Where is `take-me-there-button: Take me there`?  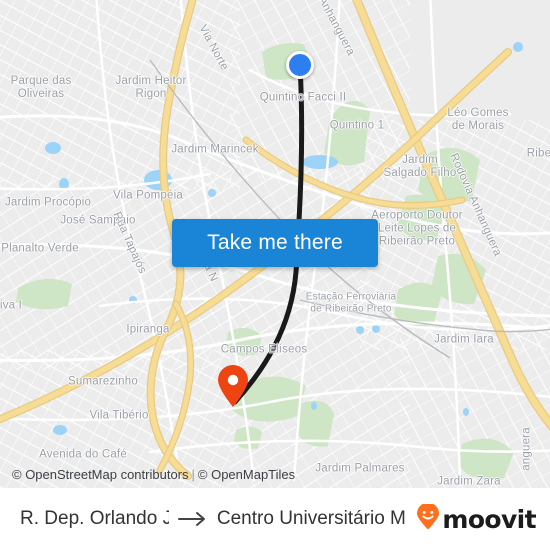
take-me-there-button: Take me there is located at coordinates (275, 243).